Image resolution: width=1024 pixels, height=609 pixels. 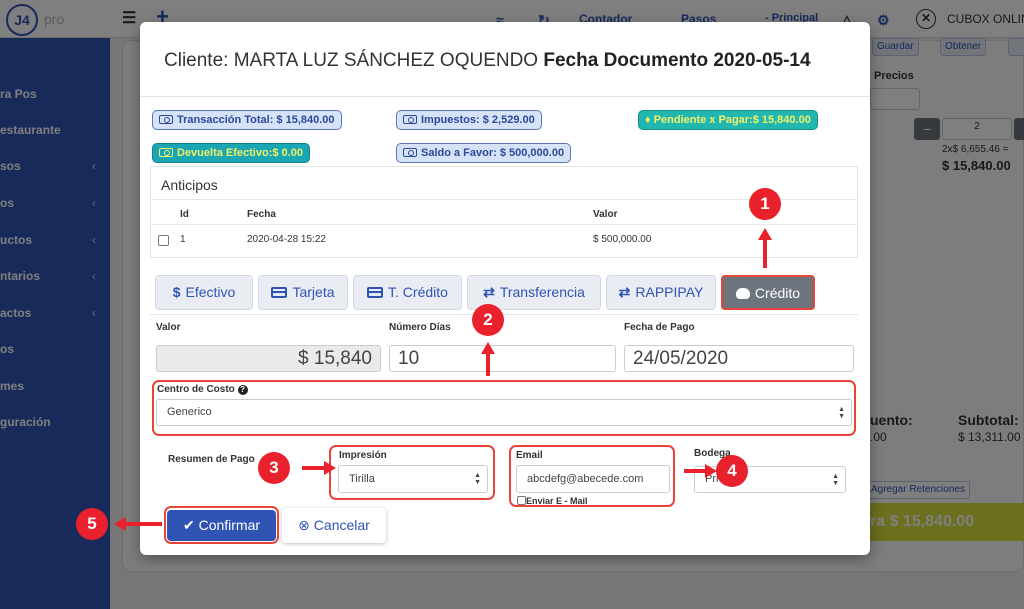 I want to click on anticipos-title: Anticipos, so click(x=189, y=185).